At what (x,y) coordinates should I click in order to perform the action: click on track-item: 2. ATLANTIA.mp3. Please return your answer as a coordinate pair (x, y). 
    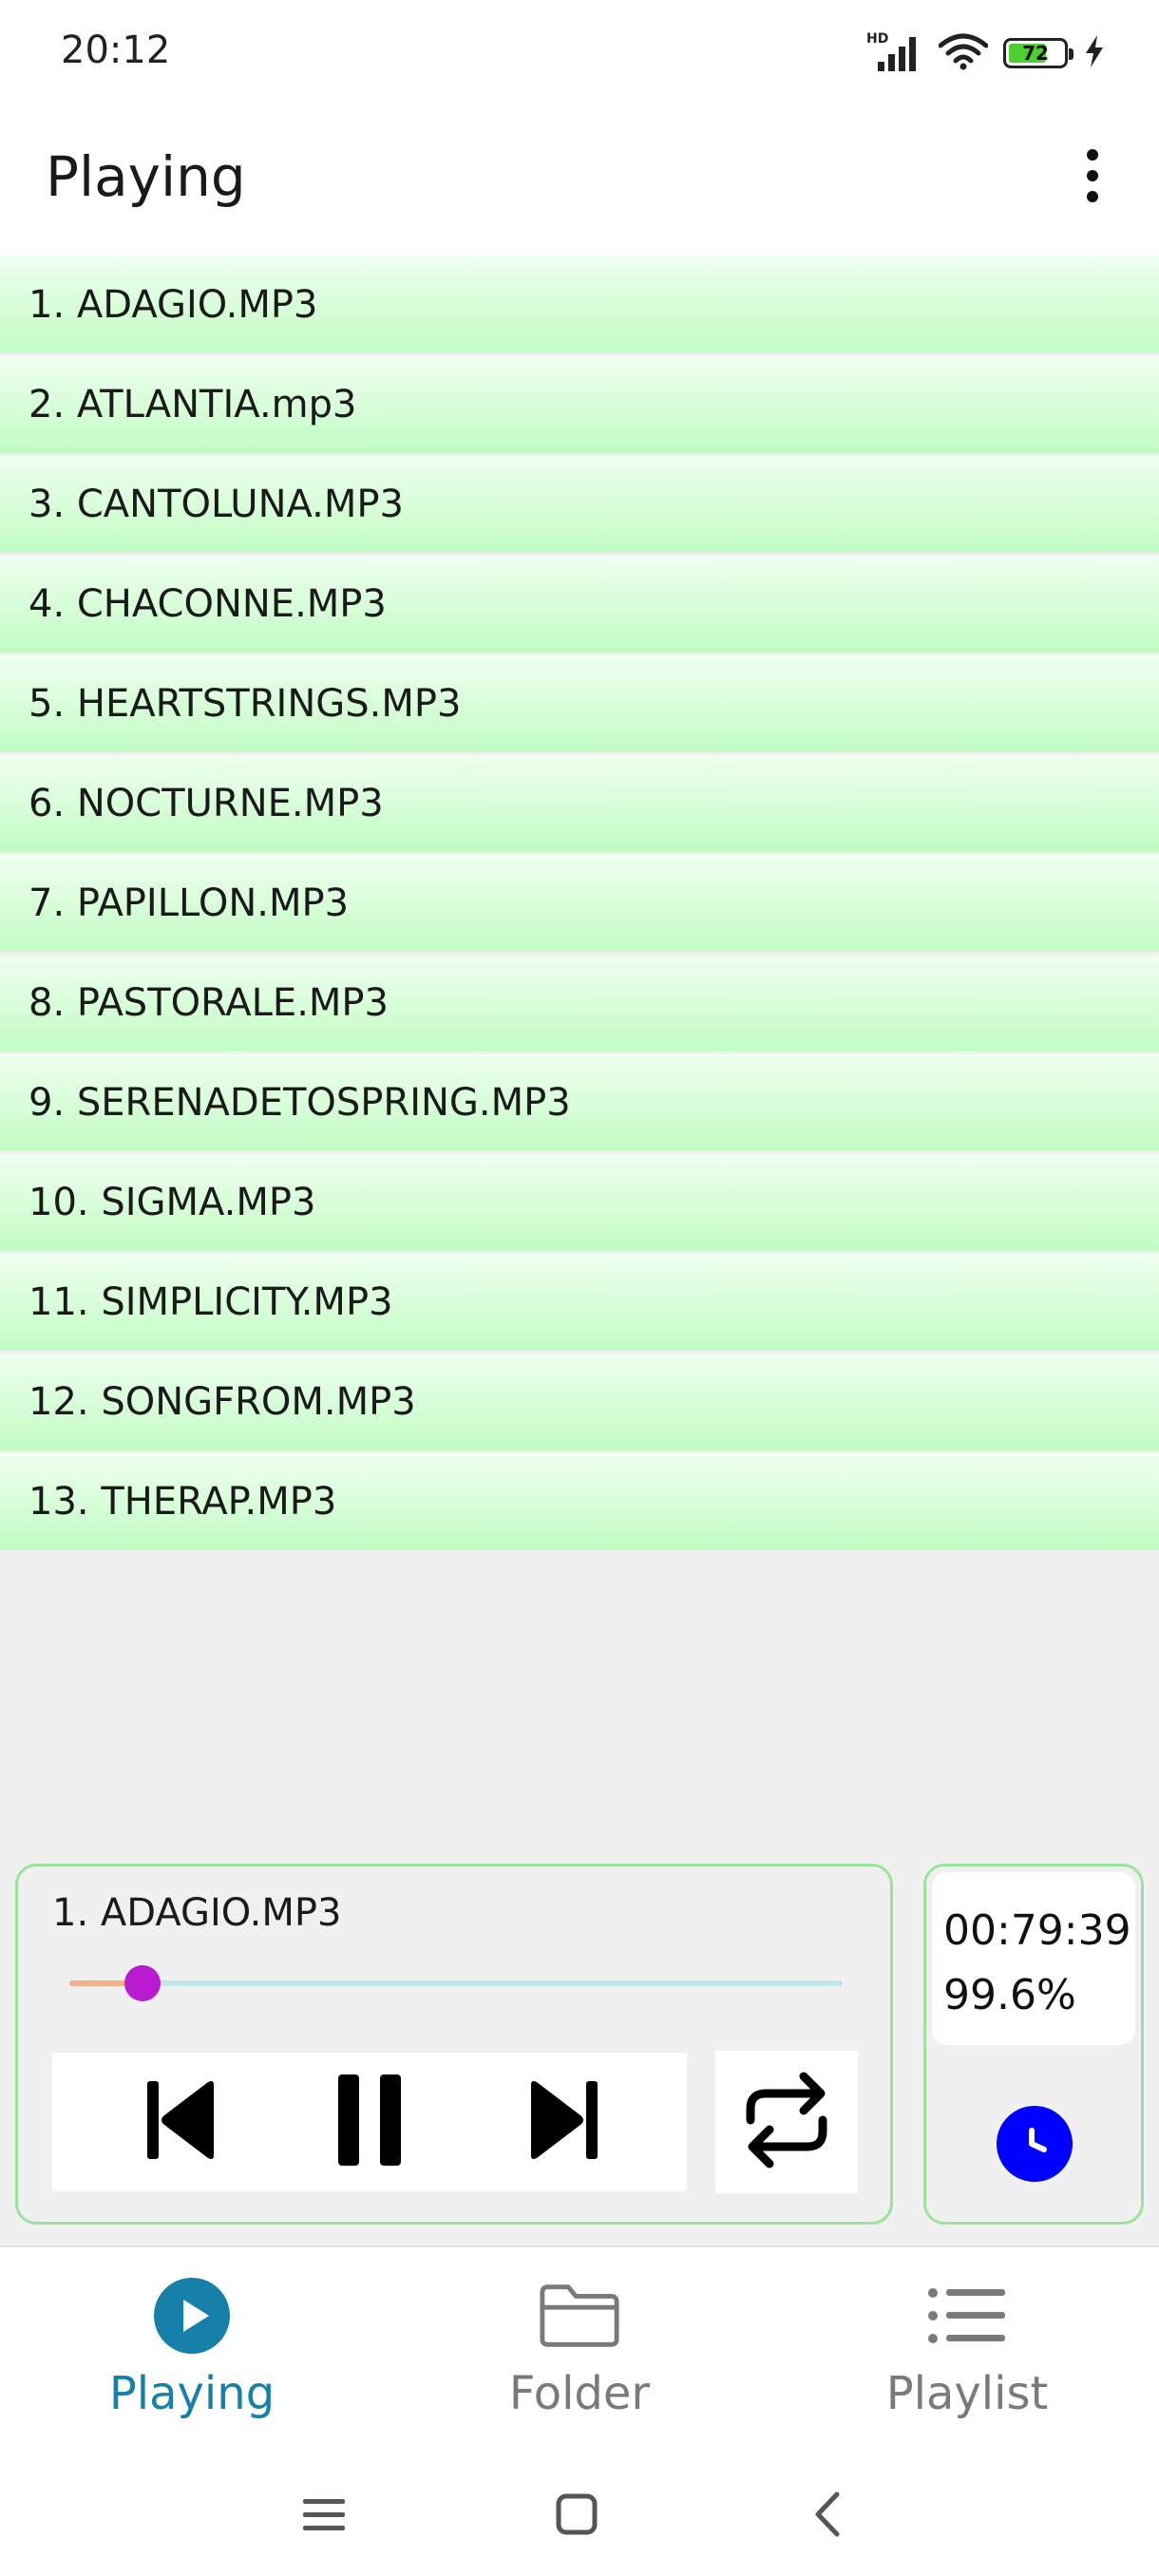
    Looking at the image, I should click on (579, 404).